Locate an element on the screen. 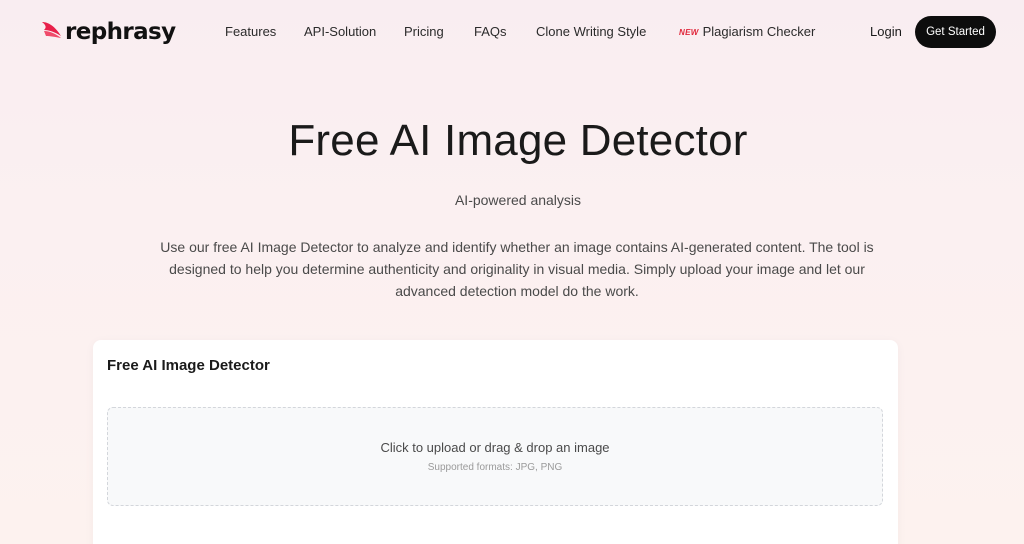 The height and width of the screenshot is (544, 1024). nav-features: Features is located at coordinates (250, 32).